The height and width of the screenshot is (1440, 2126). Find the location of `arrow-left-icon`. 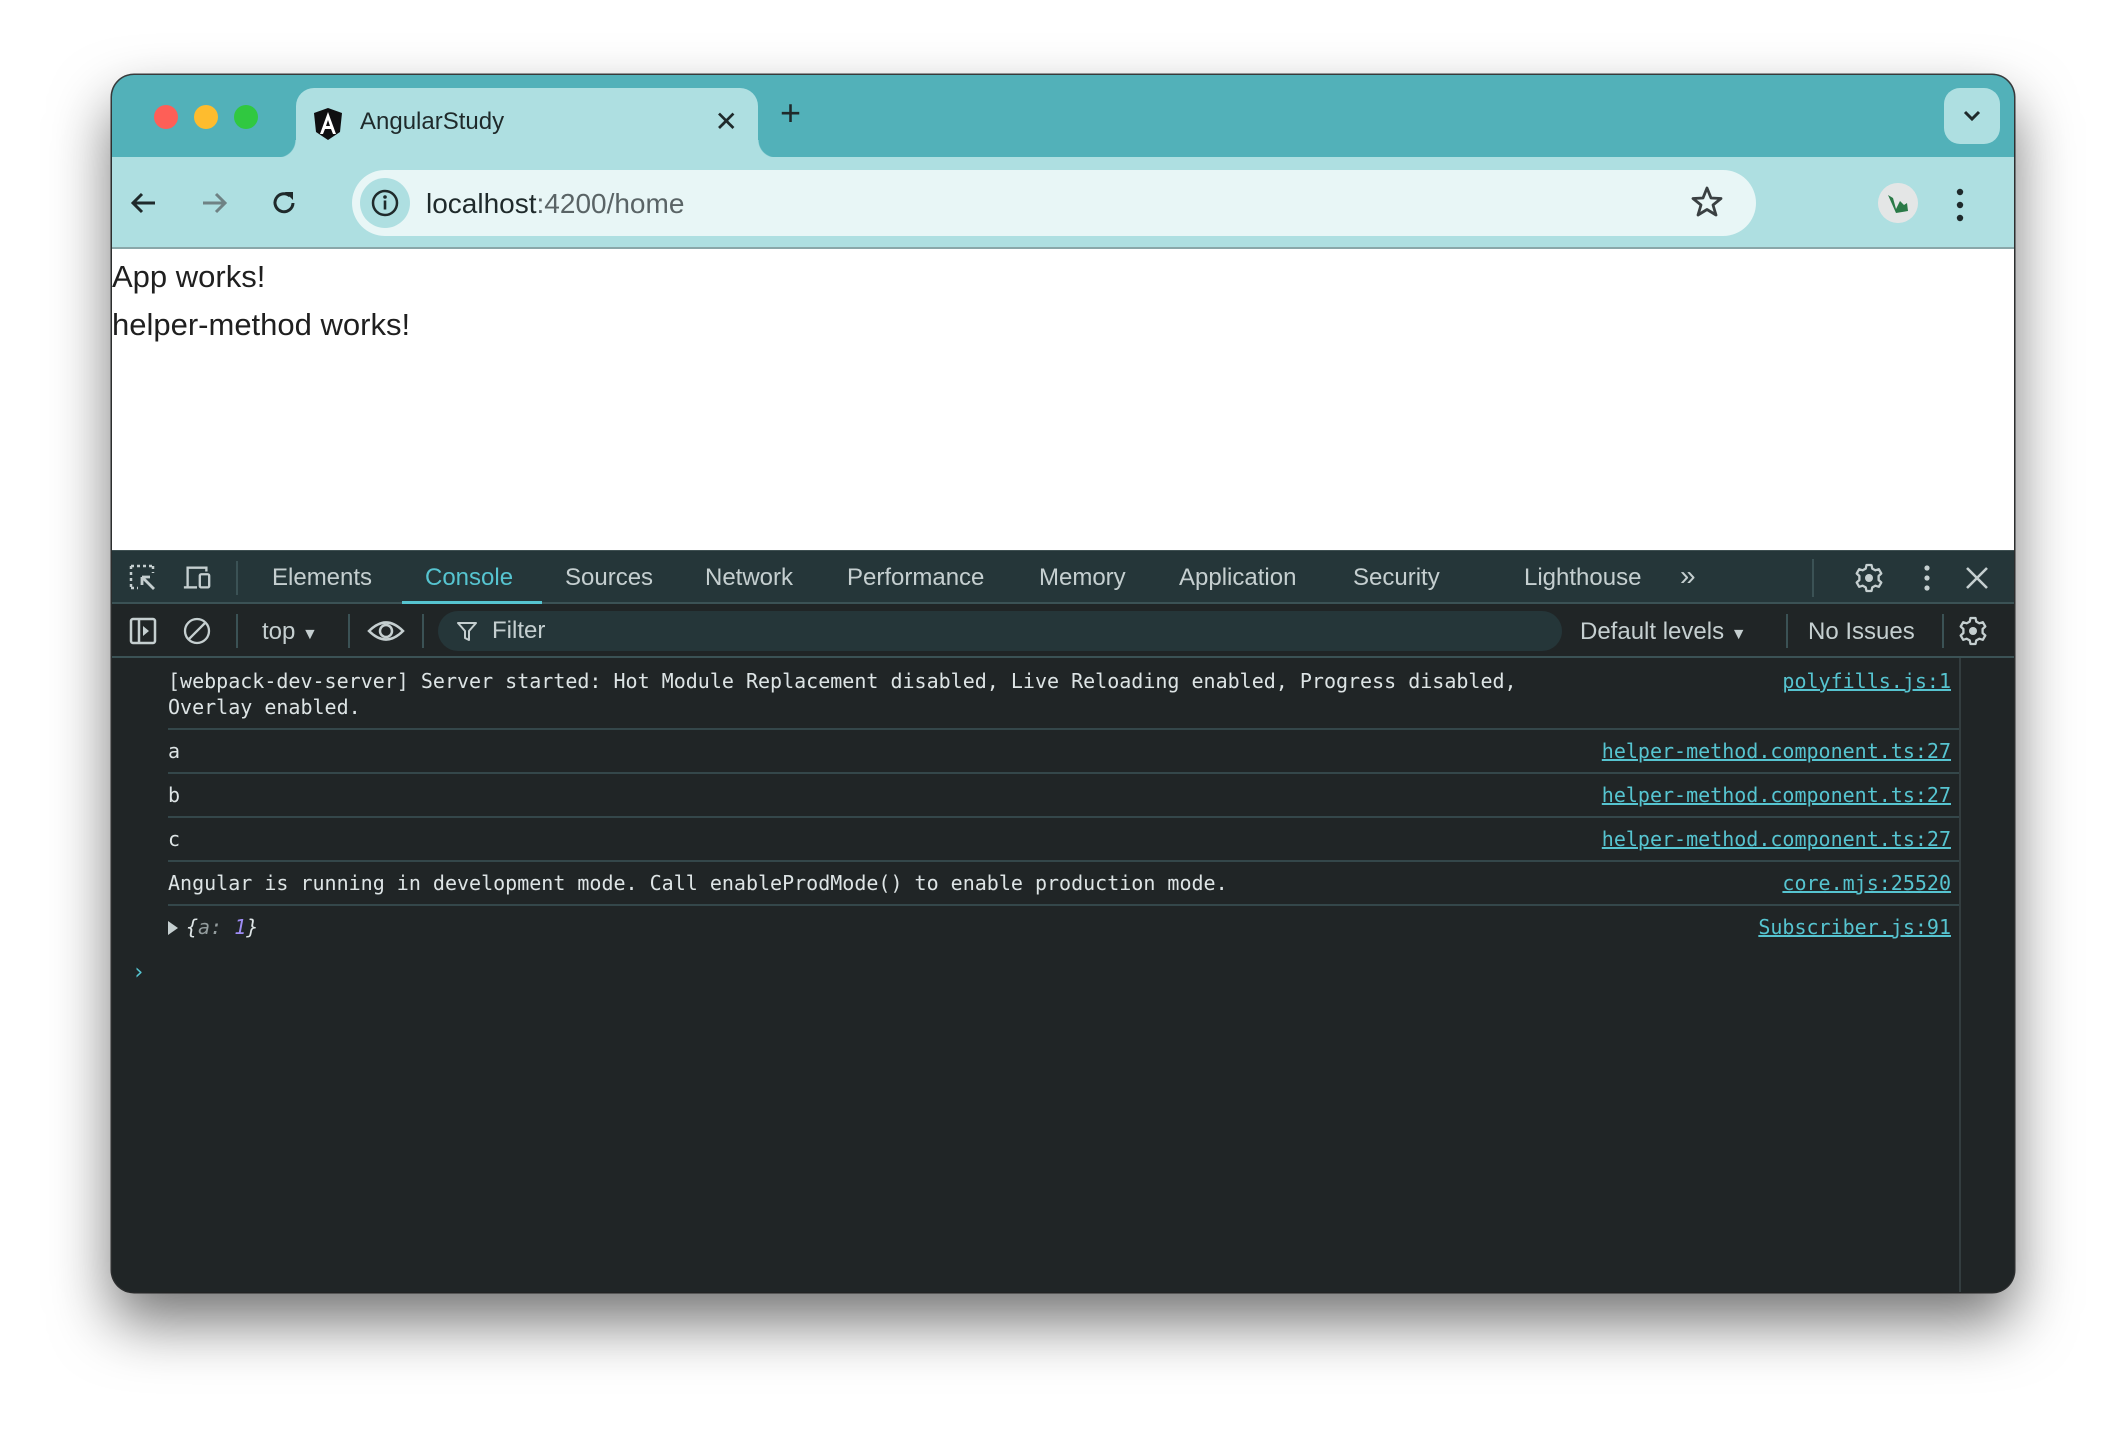

arrow-left-icon is located at coordinates (142, 203).